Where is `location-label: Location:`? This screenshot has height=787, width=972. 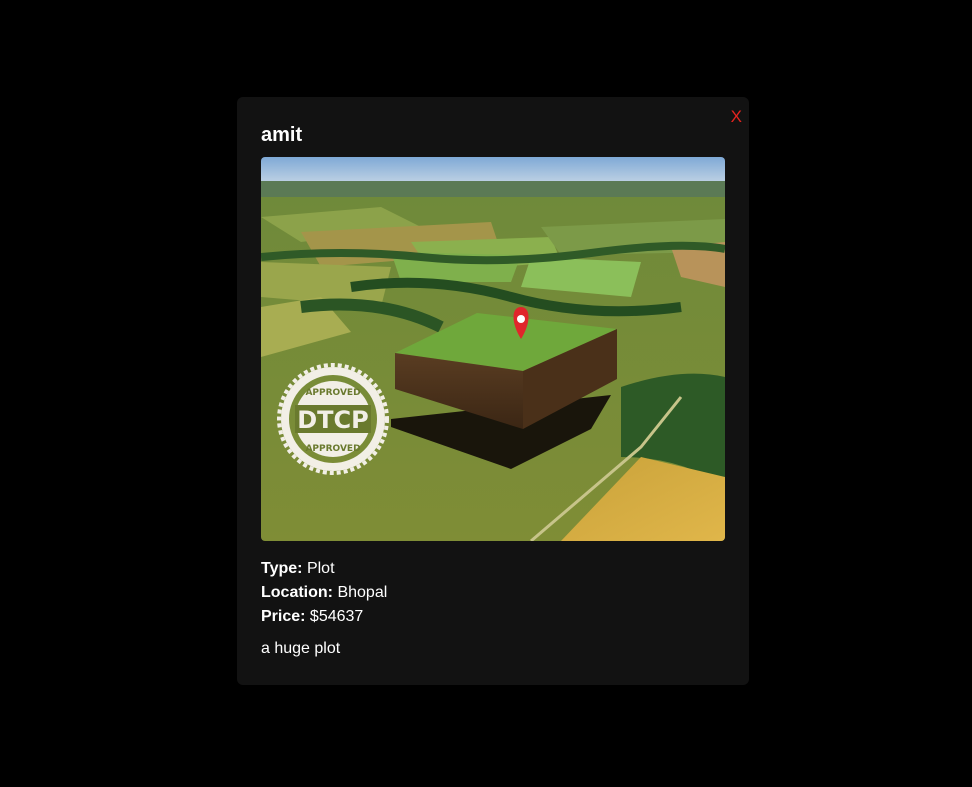
location-label: Location: is located at coordinates (297, 592).